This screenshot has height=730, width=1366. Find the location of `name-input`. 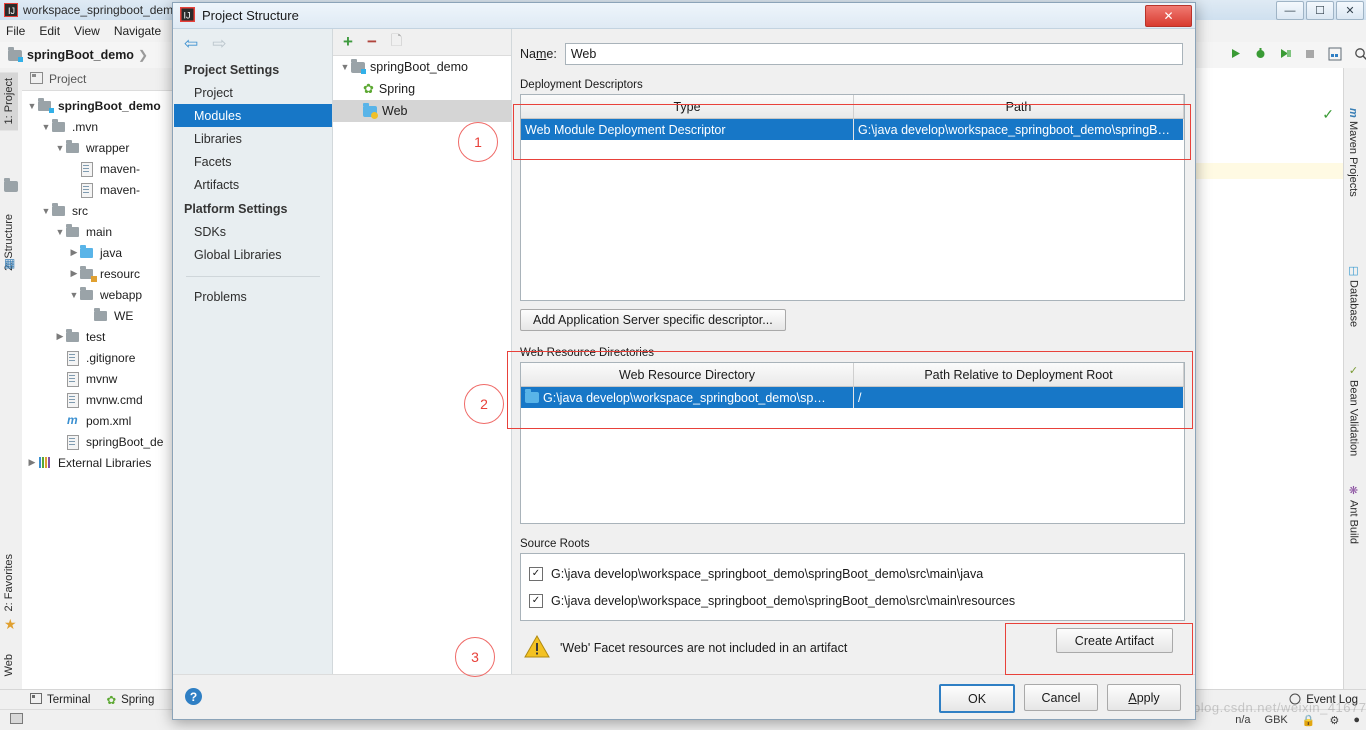

name-input is located at coordinates (873, 54).